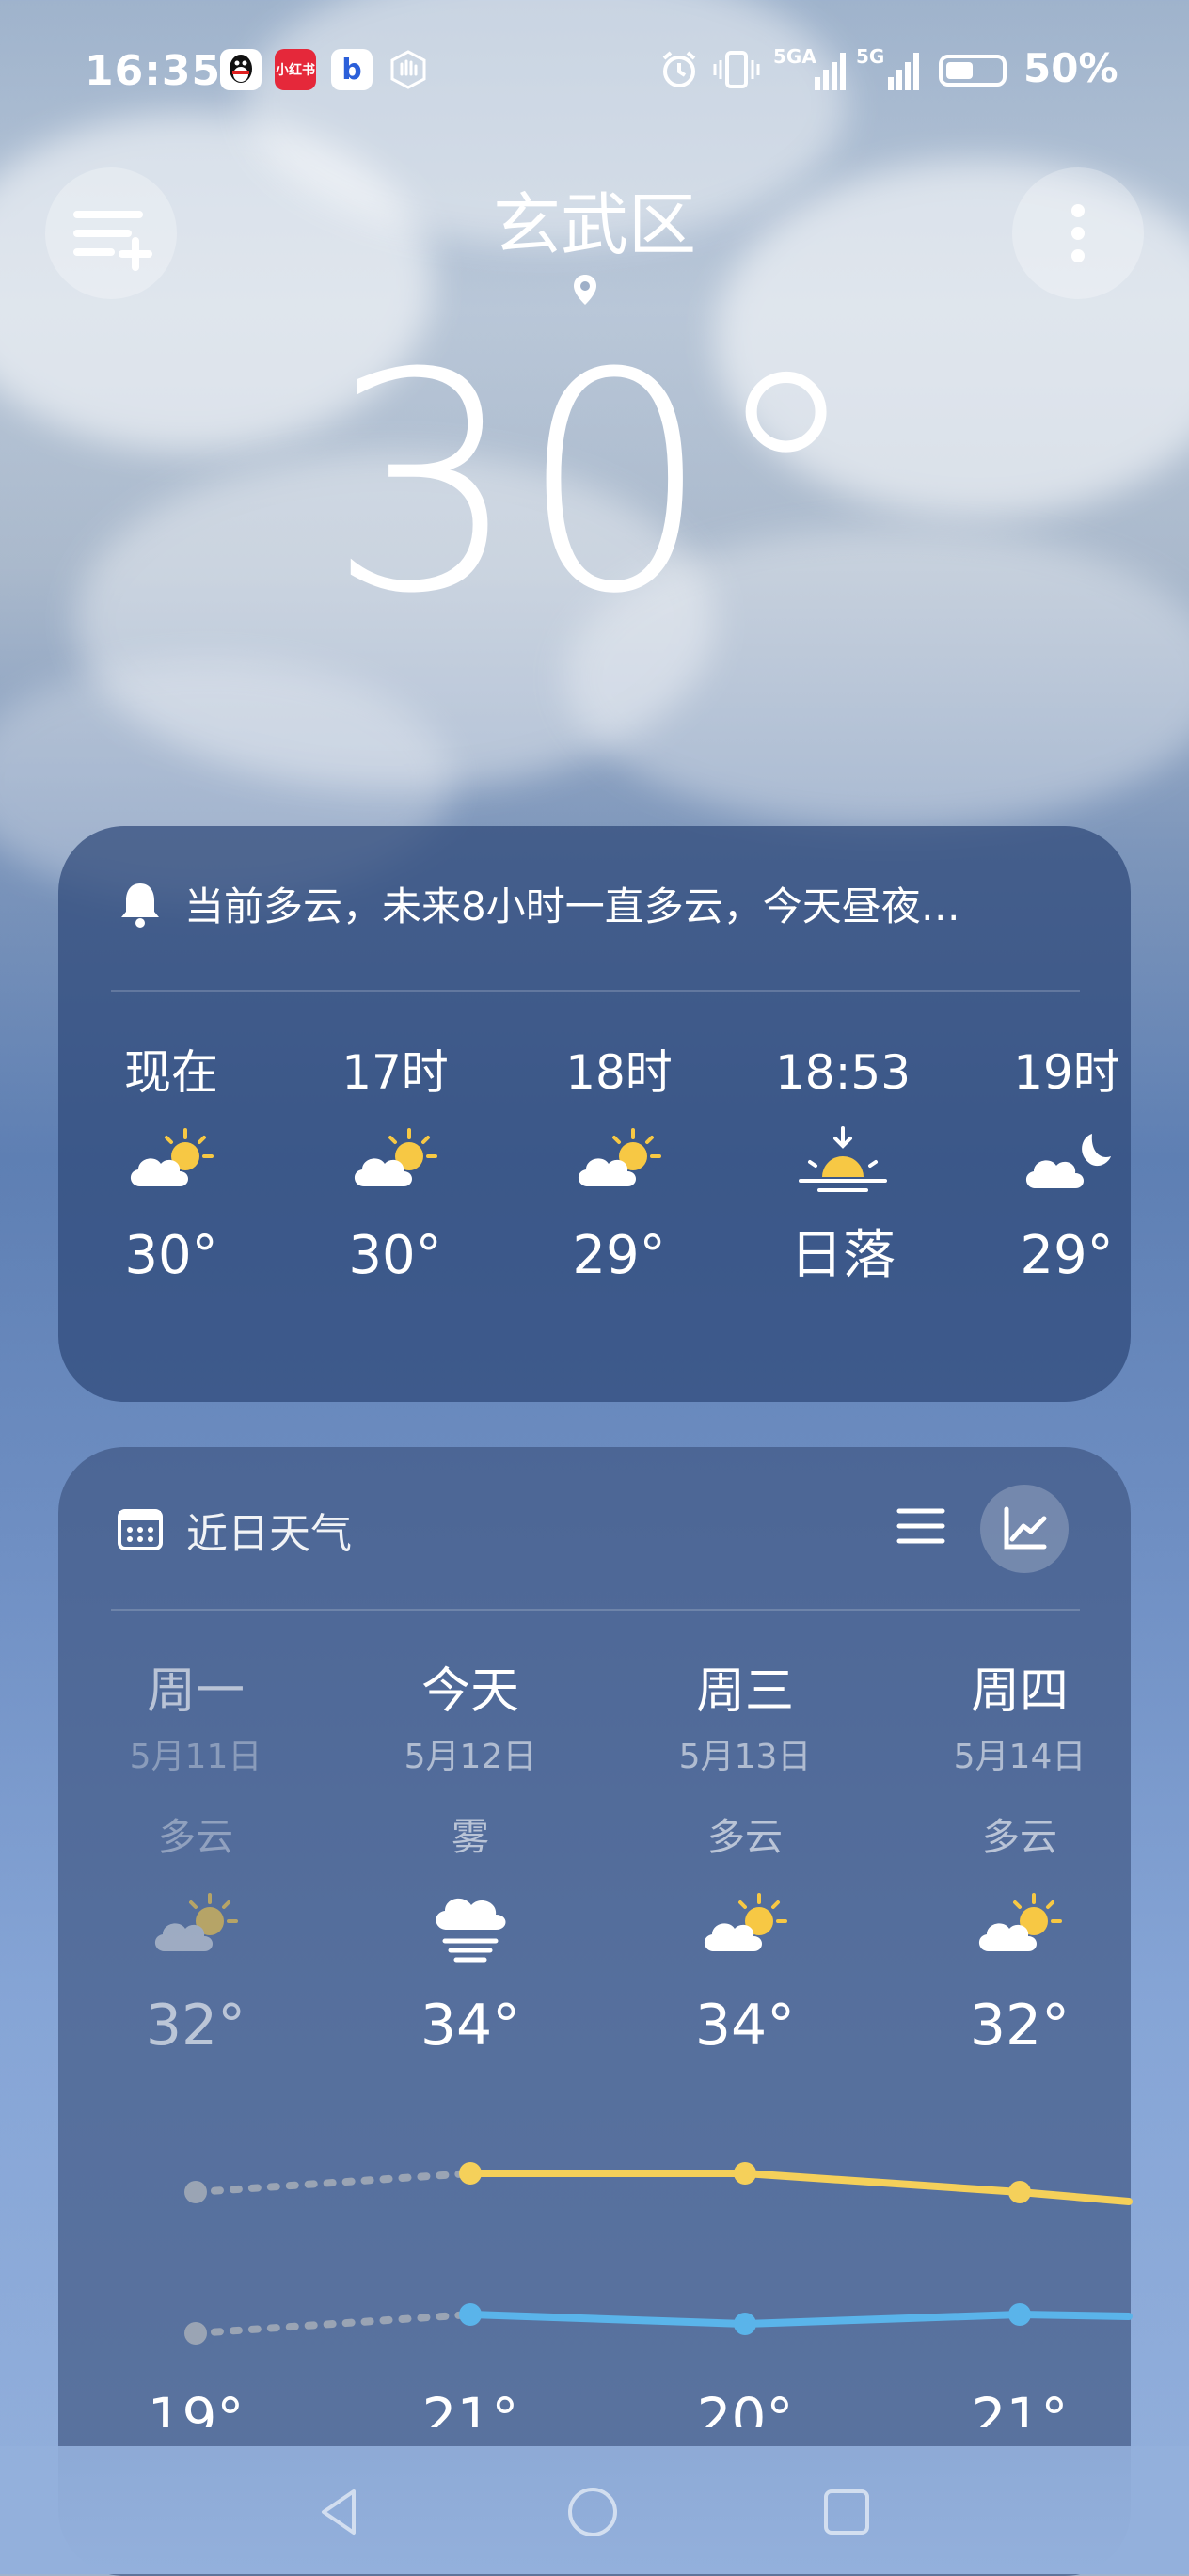 This screenshot has width=1189, height=2576. What do you see at coordinates (843, 1161) in the screenshot?
I see `sunset-icon` at bounding box center [843, 1161].